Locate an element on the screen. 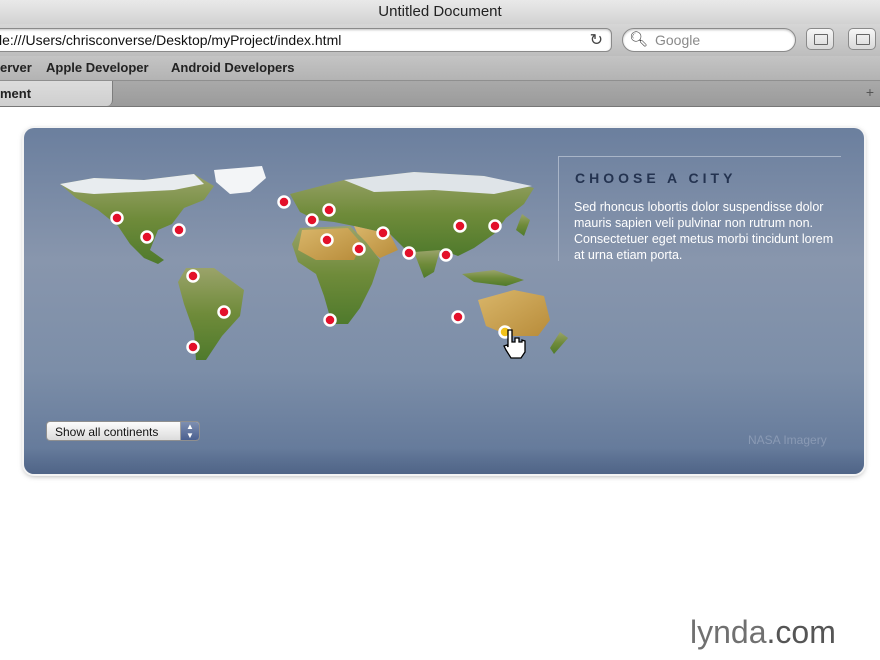 This screenshot has height=660, width=880. new-tab-icon: + is located at coordinates (870, 92).